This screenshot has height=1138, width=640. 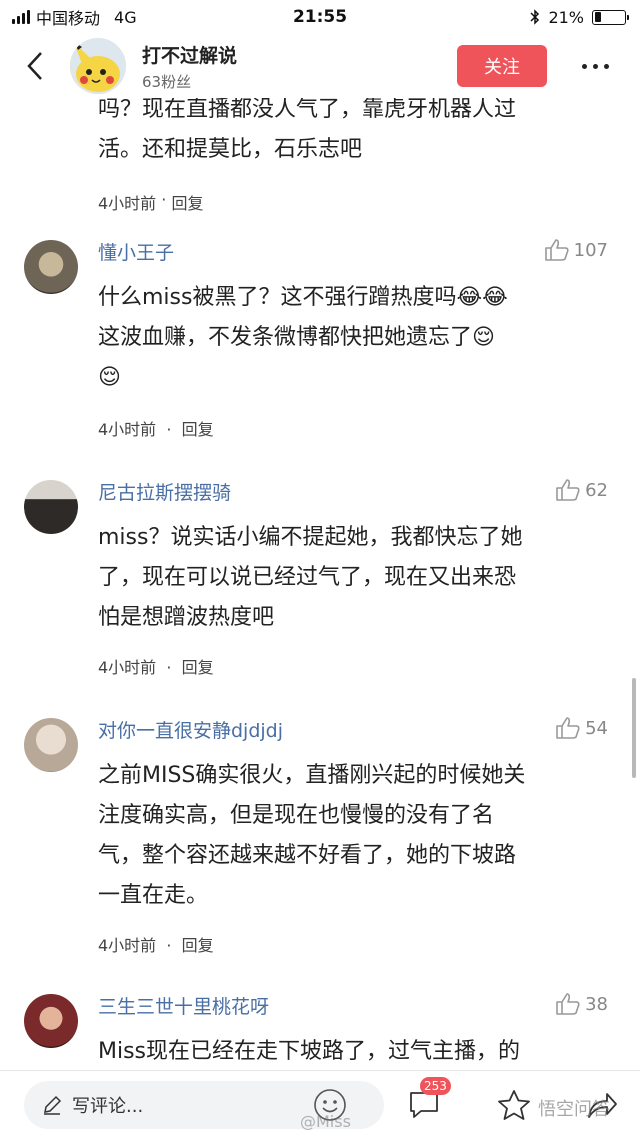 I want to click on comments-button: 253, so click(x=427, y=1101).